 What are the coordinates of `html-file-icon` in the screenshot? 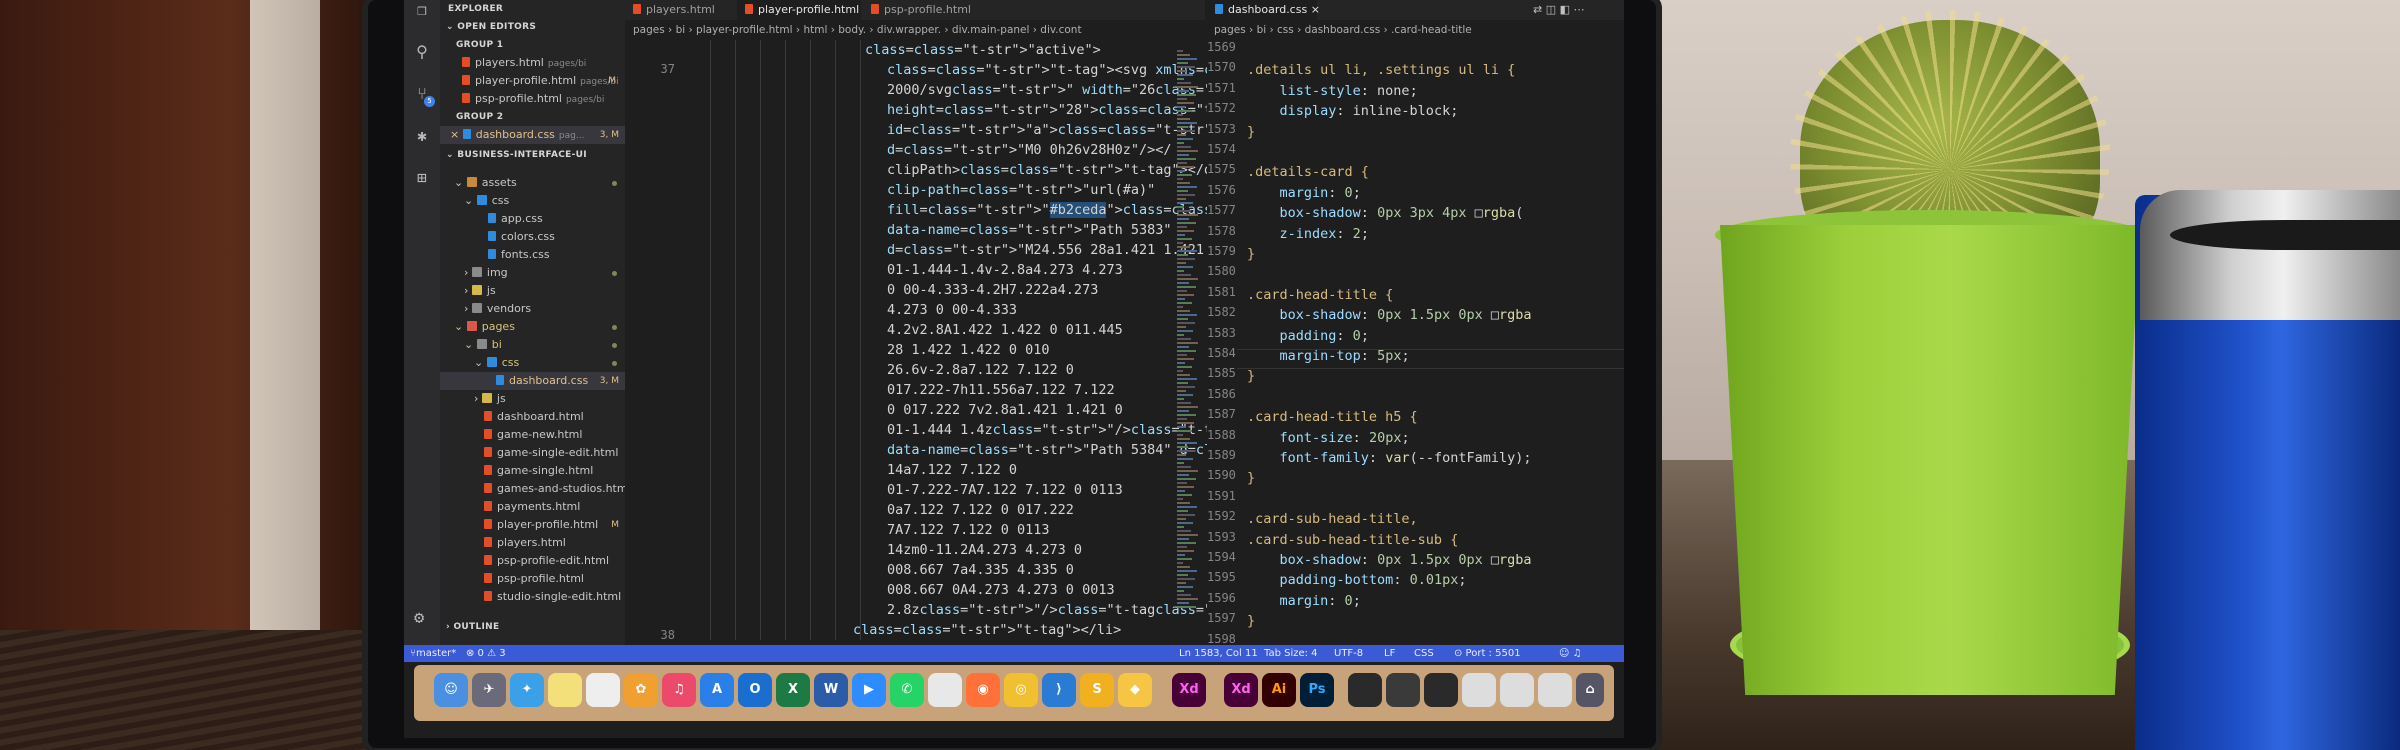 It's located at (749, 9).